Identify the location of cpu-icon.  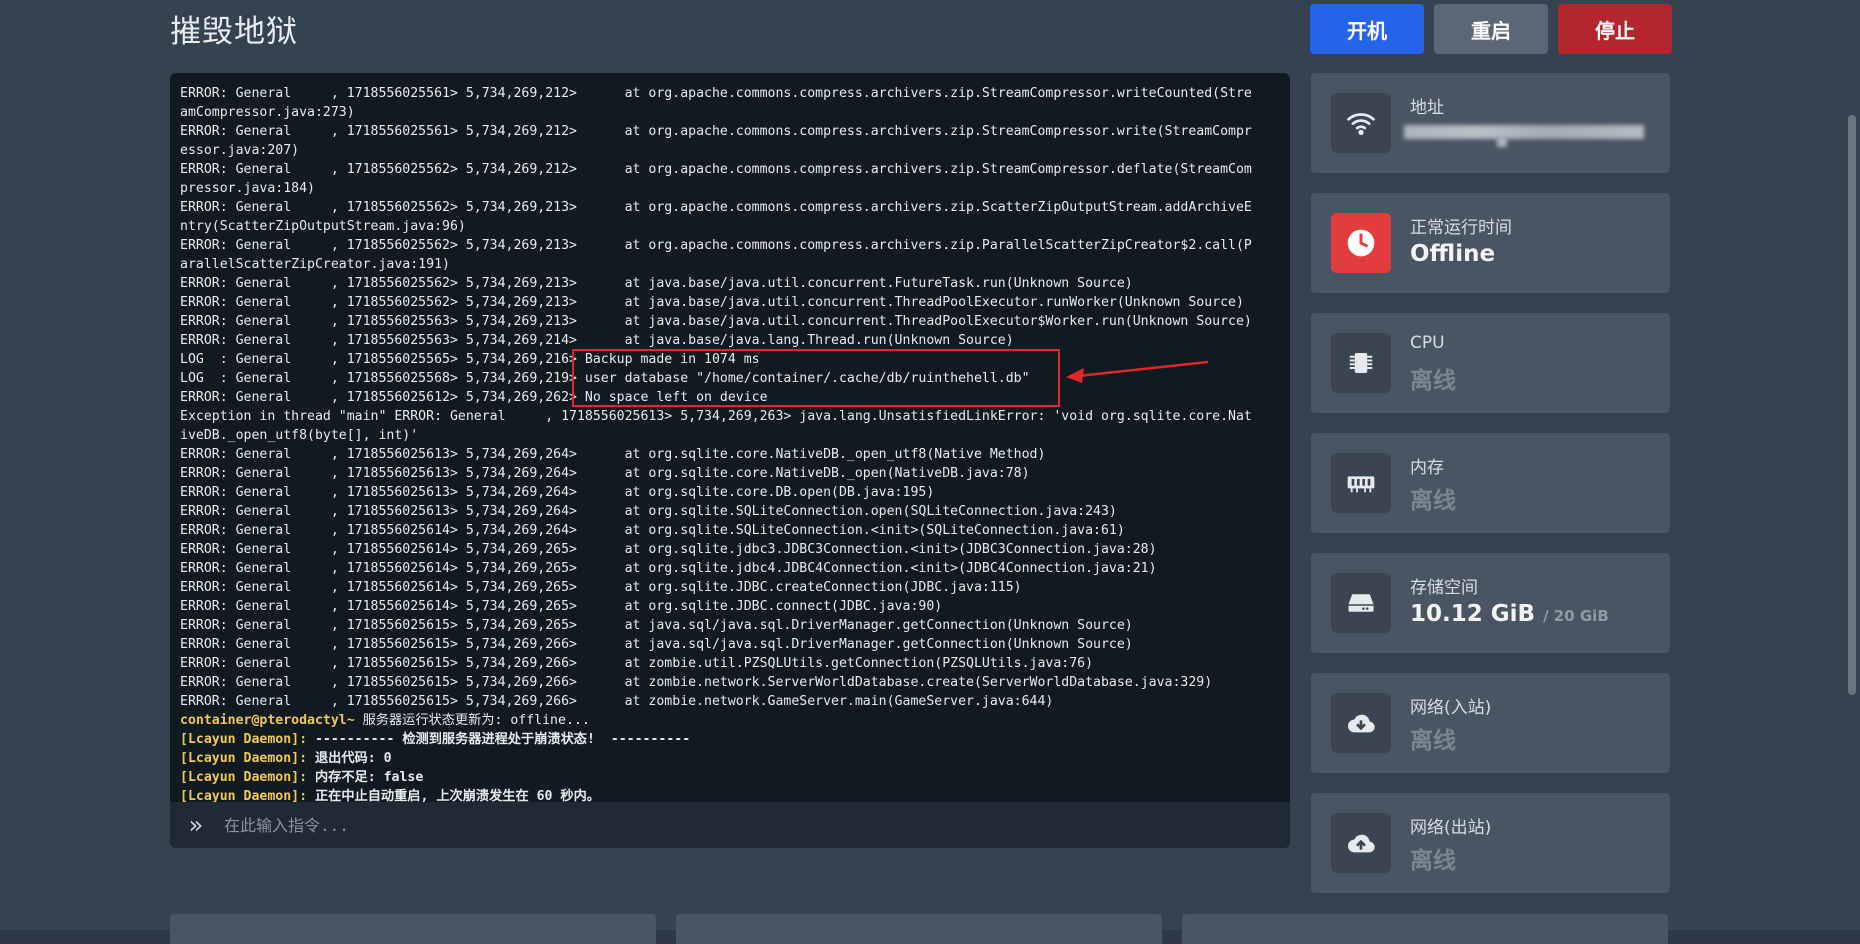
(1361, 363).